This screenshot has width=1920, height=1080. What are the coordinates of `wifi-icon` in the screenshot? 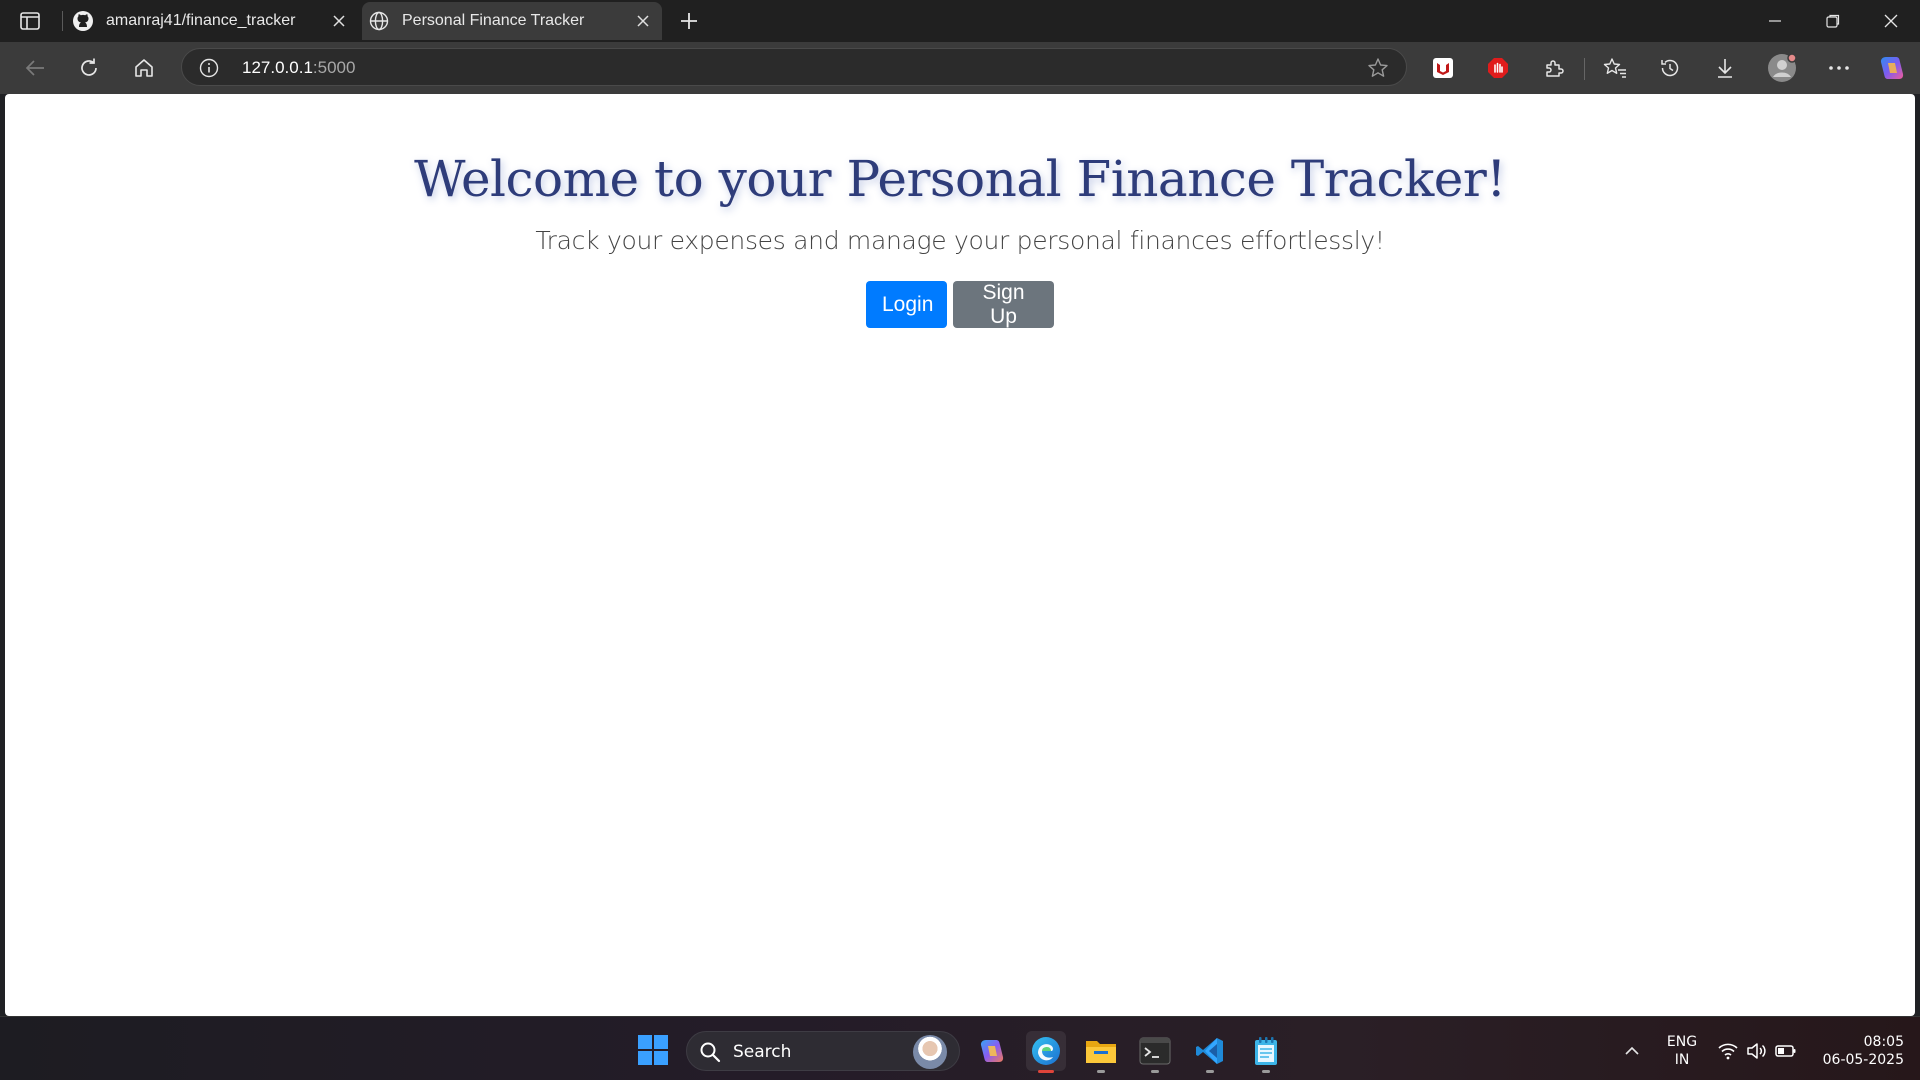 It's located at (1728, 1051).